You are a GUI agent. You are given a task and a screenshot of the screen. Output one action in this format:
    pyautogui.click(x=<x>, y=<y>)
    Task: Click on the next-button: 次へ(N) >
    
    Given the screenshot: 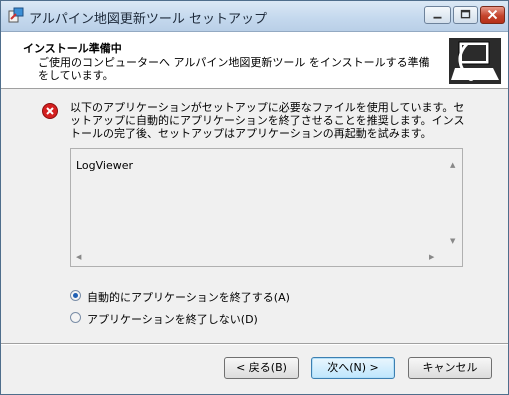 What is the action you would take?
    pyautogui.click(x=353, y=368)
    